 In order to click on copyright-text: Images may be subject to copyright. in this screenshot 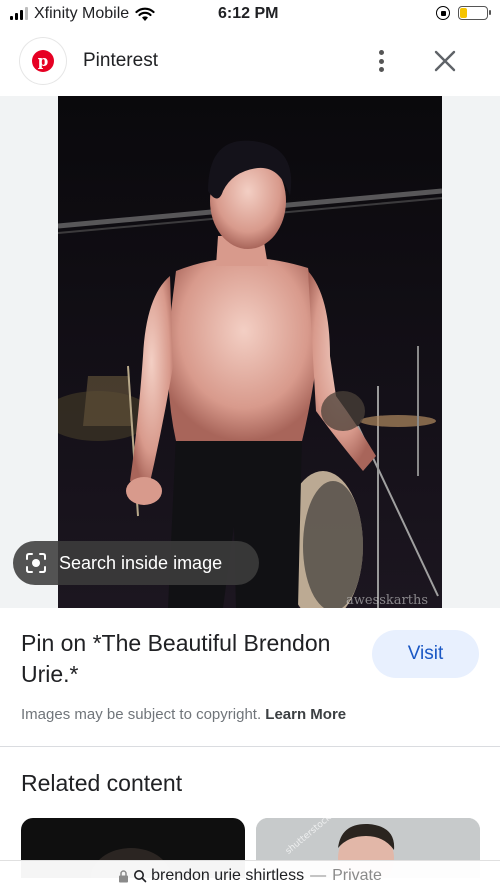, I will do `click(141, 714)`.